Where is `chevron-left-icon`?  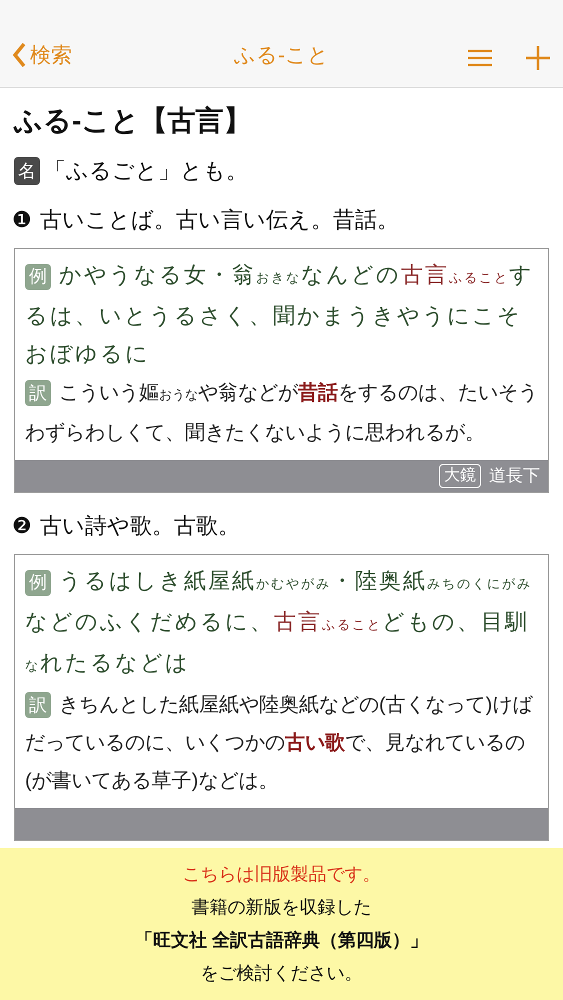 chevron-left-icon is located at coordinates (19, 55).